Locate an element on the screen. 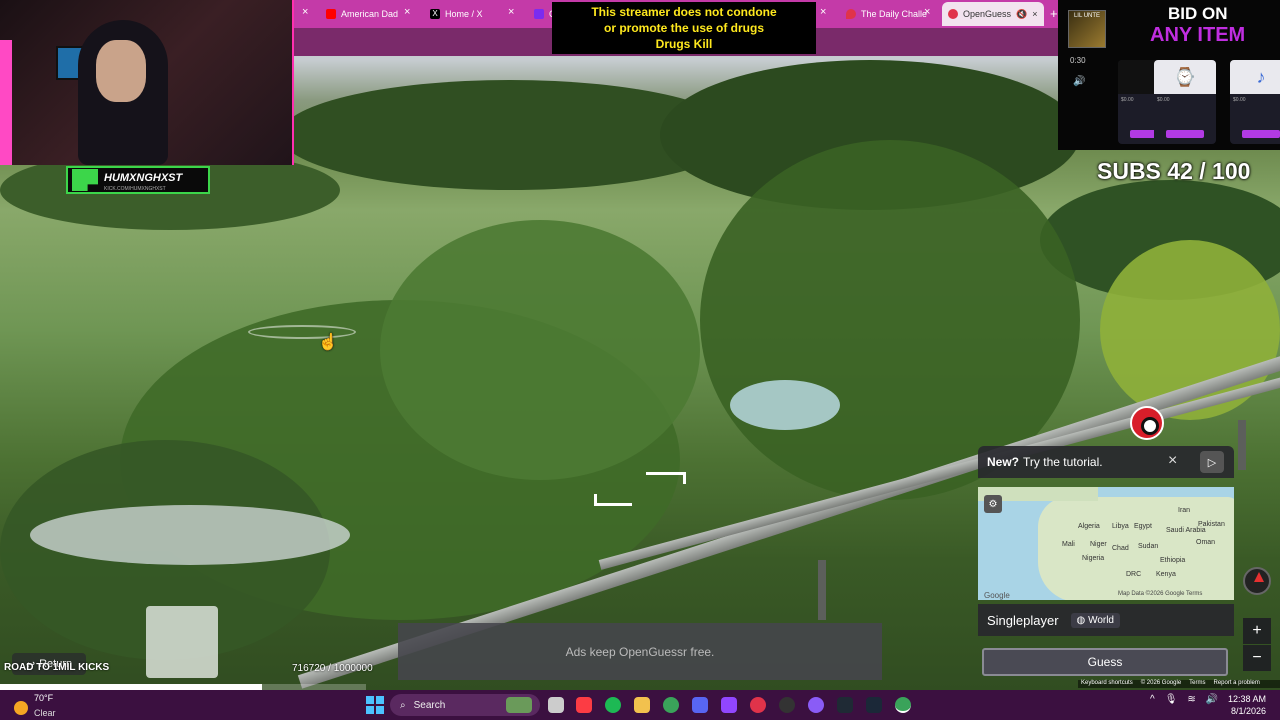 Image resolution: width=1280 pixels, height=720 pixels. footer-link: © 2026 Google is located at coordinates (1161, 683).